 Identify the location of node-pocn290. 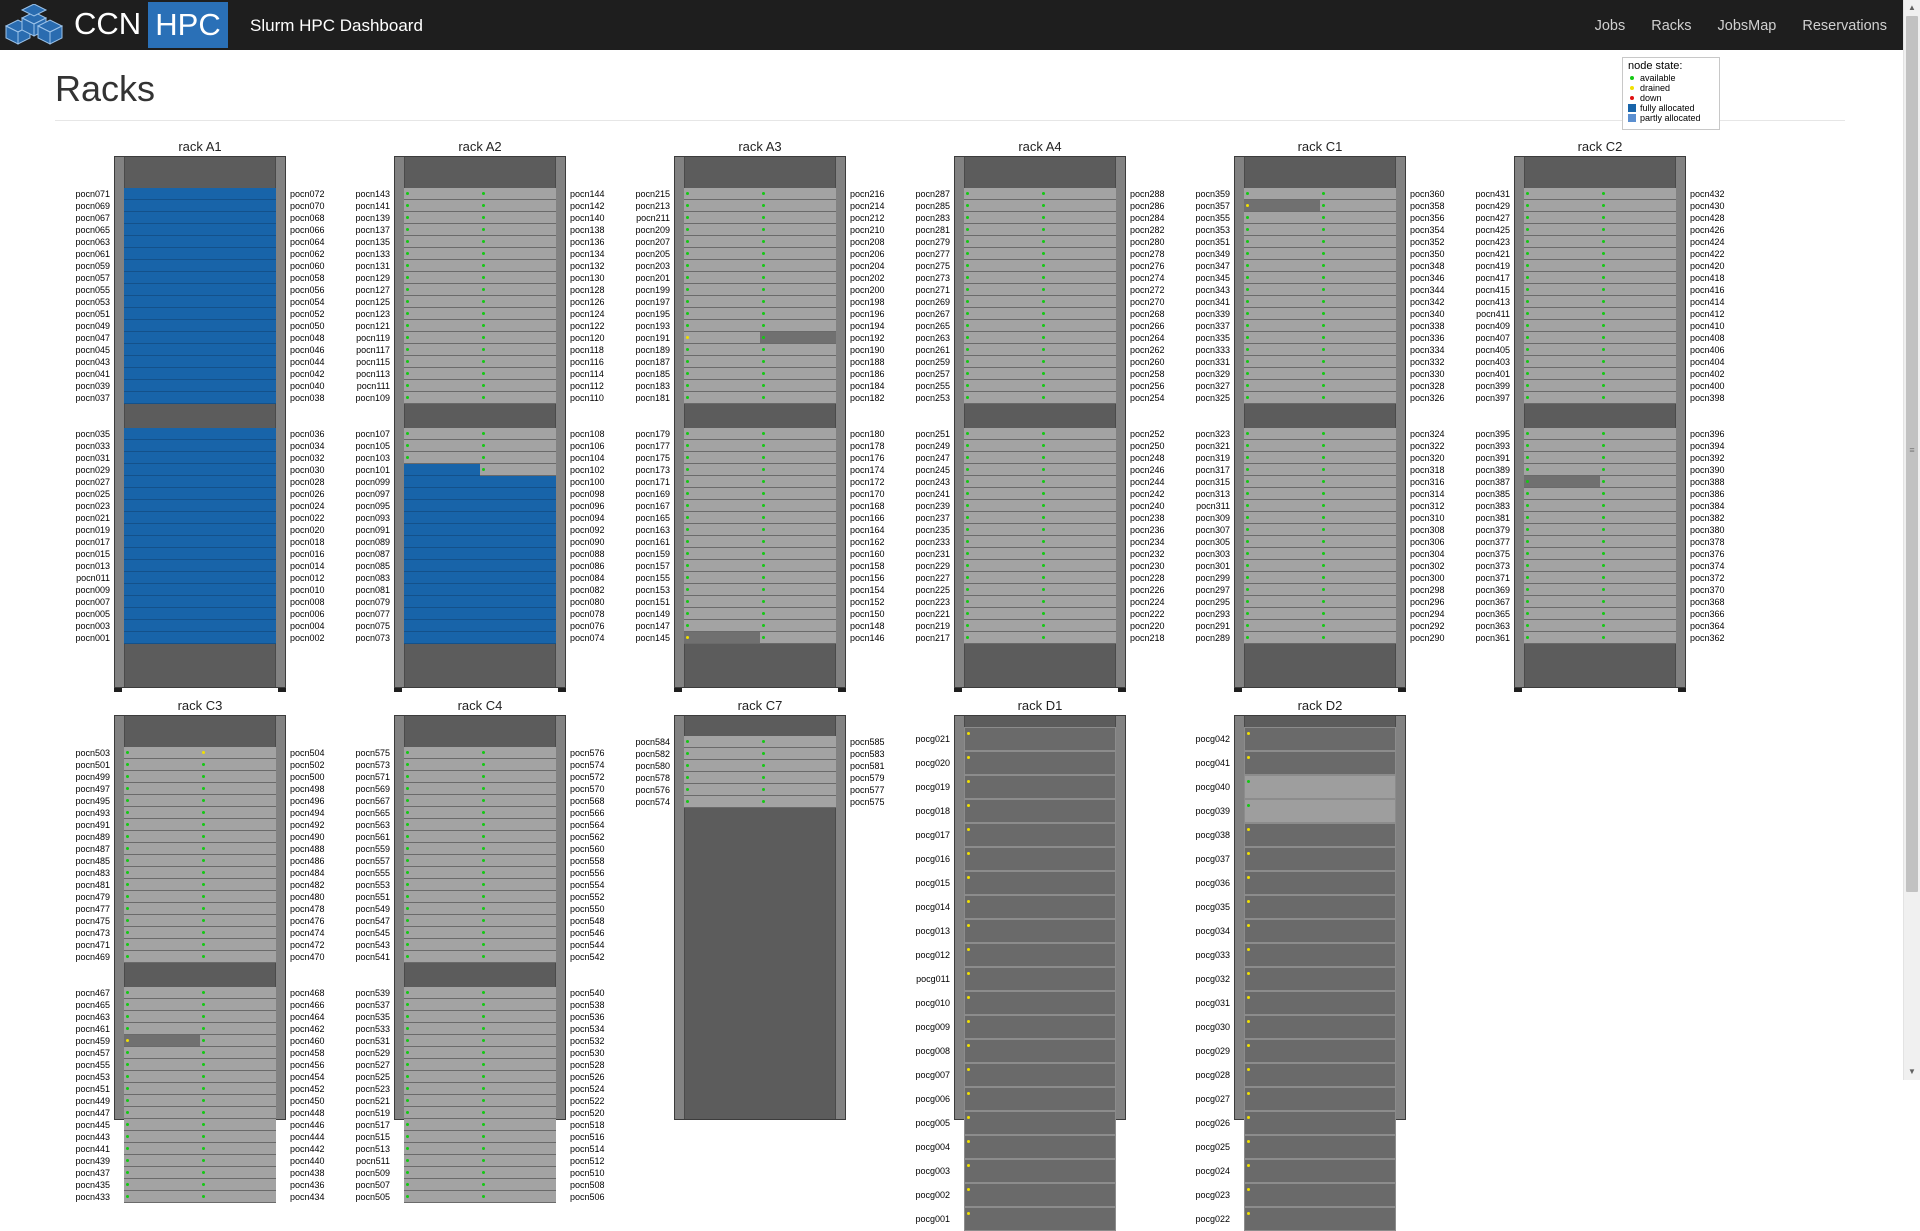
(1358, 638).